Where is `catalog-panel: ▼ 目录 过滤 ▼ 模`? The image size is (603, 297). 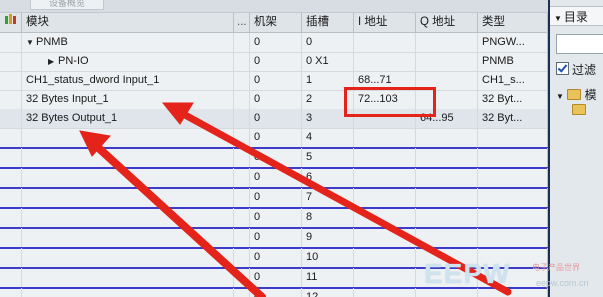 catalog-panel: ▼ 目录 过滤 ▼ 模 is located at coordinates (575, 148).